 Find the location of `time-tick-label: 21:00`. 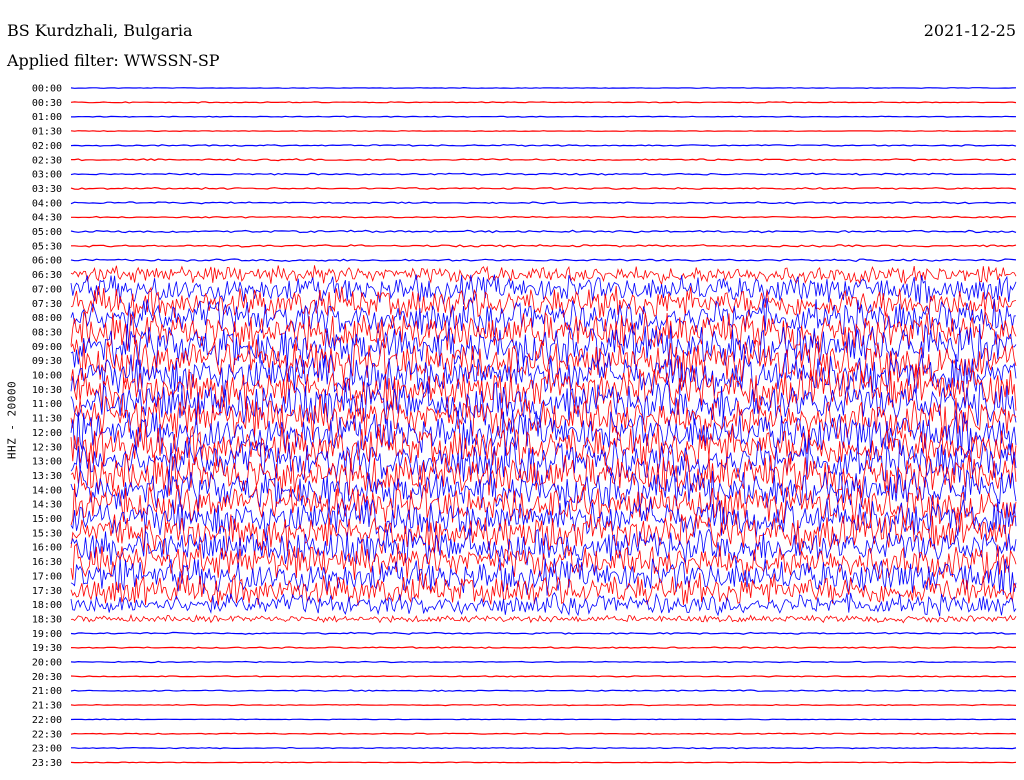

time-tick-label: 21:00 is located at coordinates (47, 691).